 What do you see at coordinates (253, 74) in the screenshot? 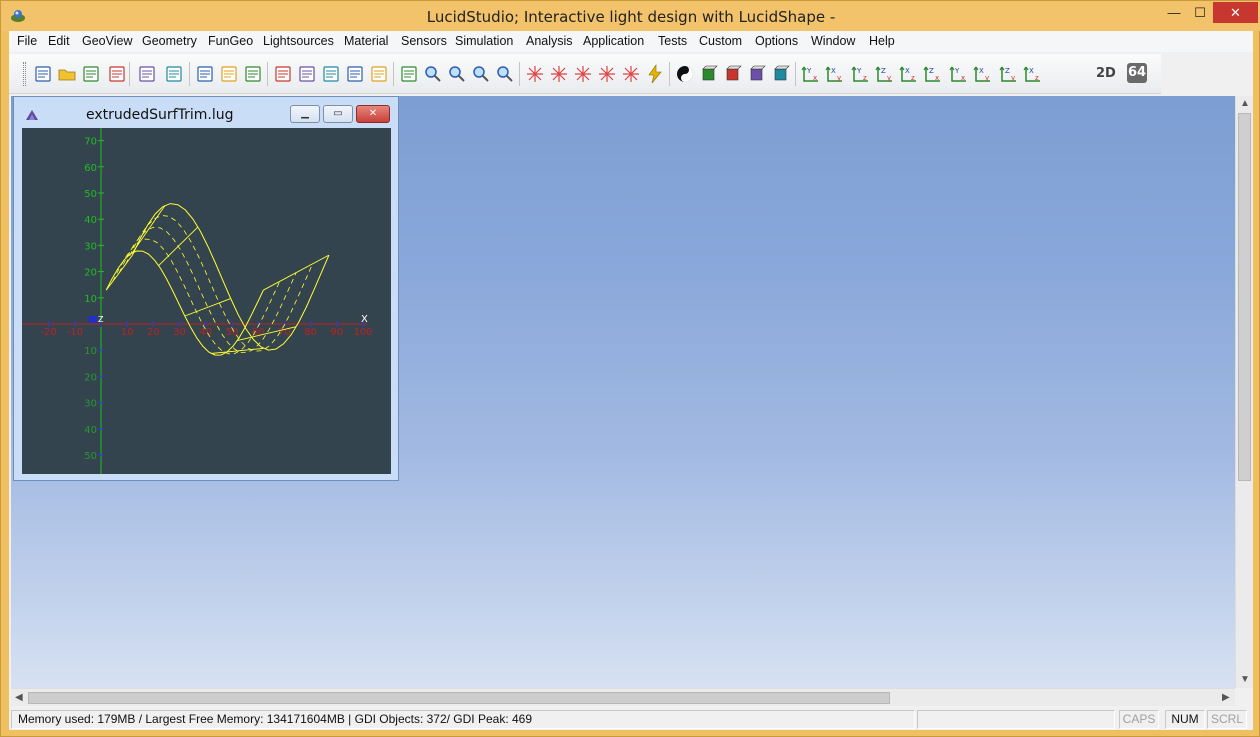
I see `tile-horizontal-icon` at bounding box center [253, 74].